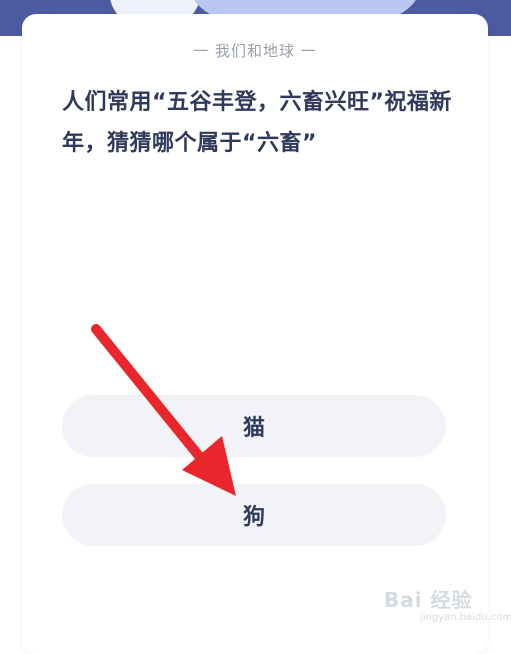  Describe the element at coordinates (465, 617) in the screenshot. I see `watermark-url: jingyan.baidu.com` at that location.